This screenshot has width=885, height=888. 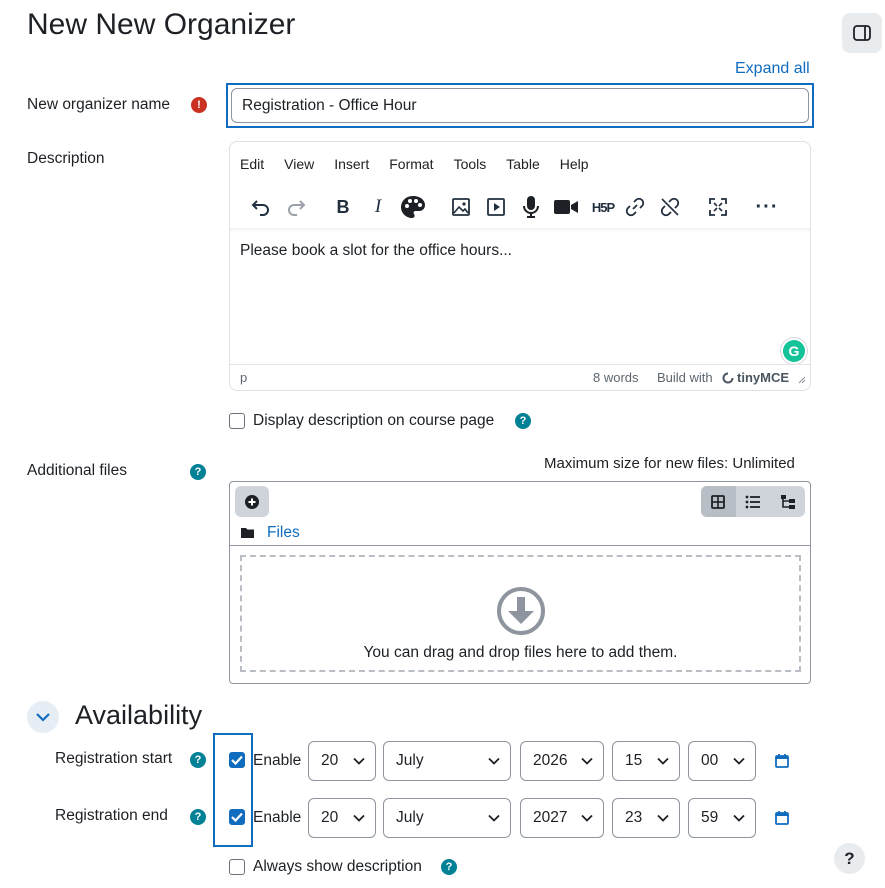 I want to click on redo-icon, so click(x=296, y=207).